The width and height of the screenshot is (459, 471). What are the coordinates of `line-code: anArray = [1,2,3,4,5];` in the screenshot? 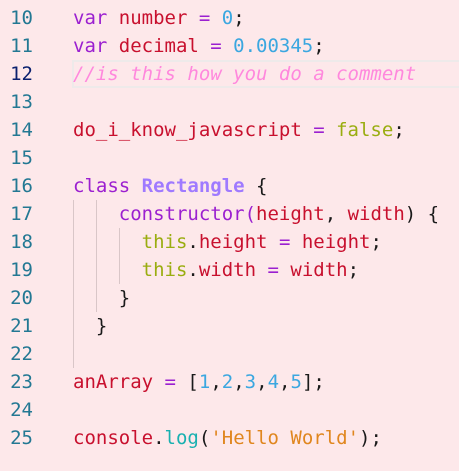 It's located at (199, 382).